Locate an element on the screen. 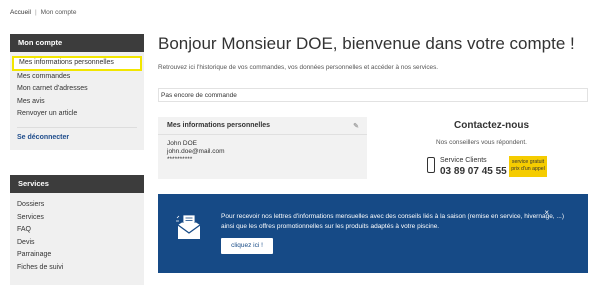  sidebar-item-parrainage: Parrainage is located at coordinates (77, 255).